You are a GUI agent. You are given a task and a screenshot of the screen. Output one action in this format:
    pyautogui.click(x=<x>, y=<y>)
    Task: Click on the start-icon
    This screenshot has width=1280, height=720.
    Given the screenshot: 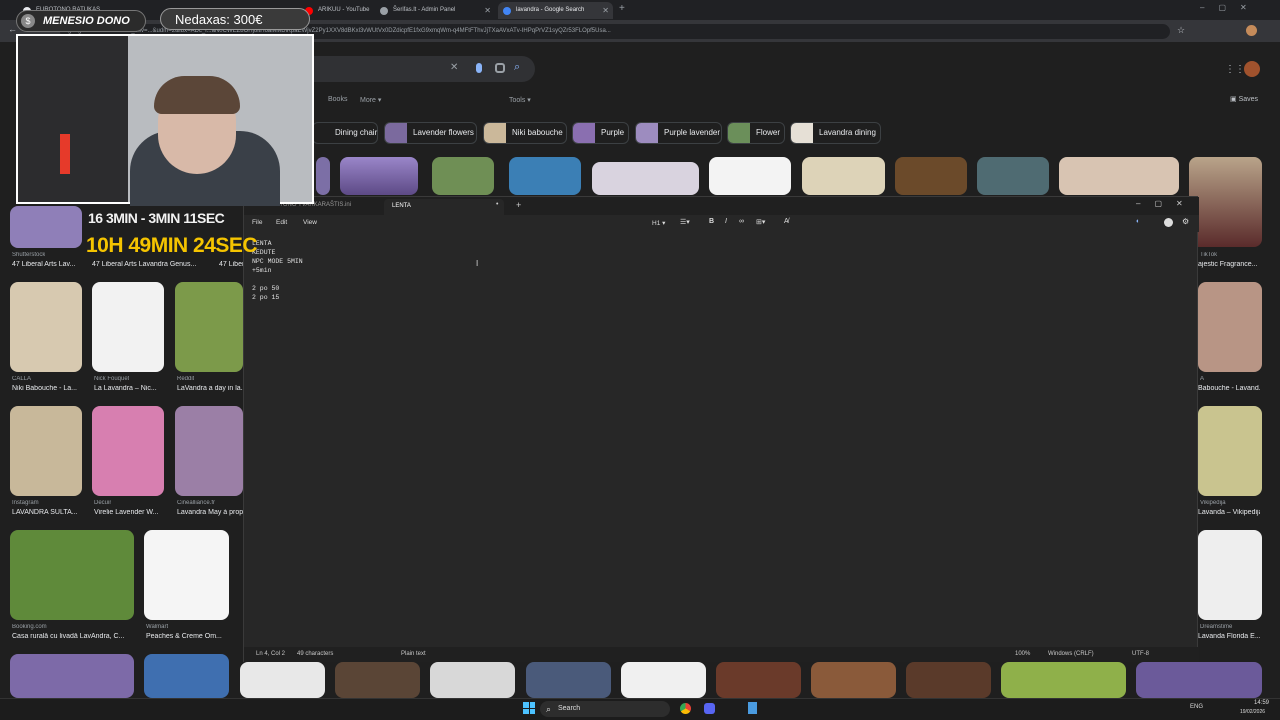 What is the action you would take?
    pyautogui.click(x=529, y=708)
    